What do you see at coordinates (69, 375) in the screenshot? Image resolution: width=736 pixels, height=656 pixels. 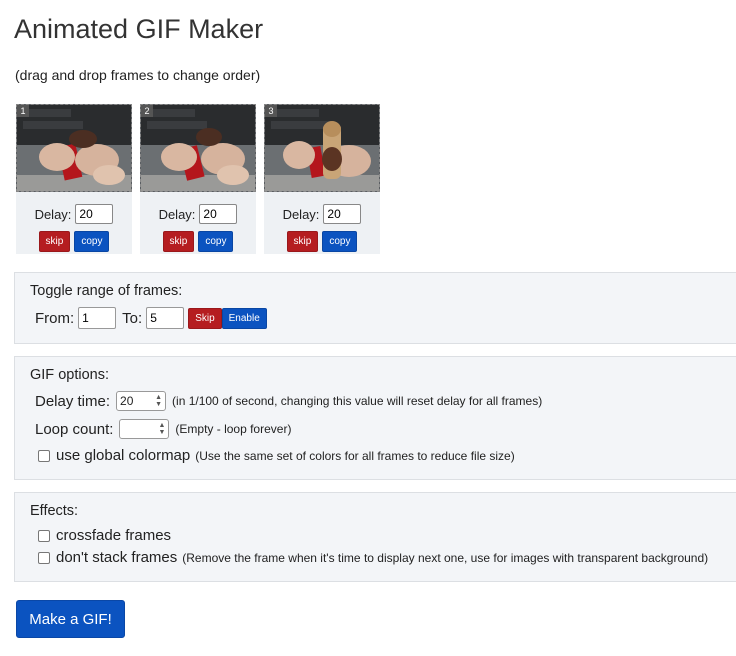 I see `gif-options-title: GIF options:` at bounding box center [69, 375].